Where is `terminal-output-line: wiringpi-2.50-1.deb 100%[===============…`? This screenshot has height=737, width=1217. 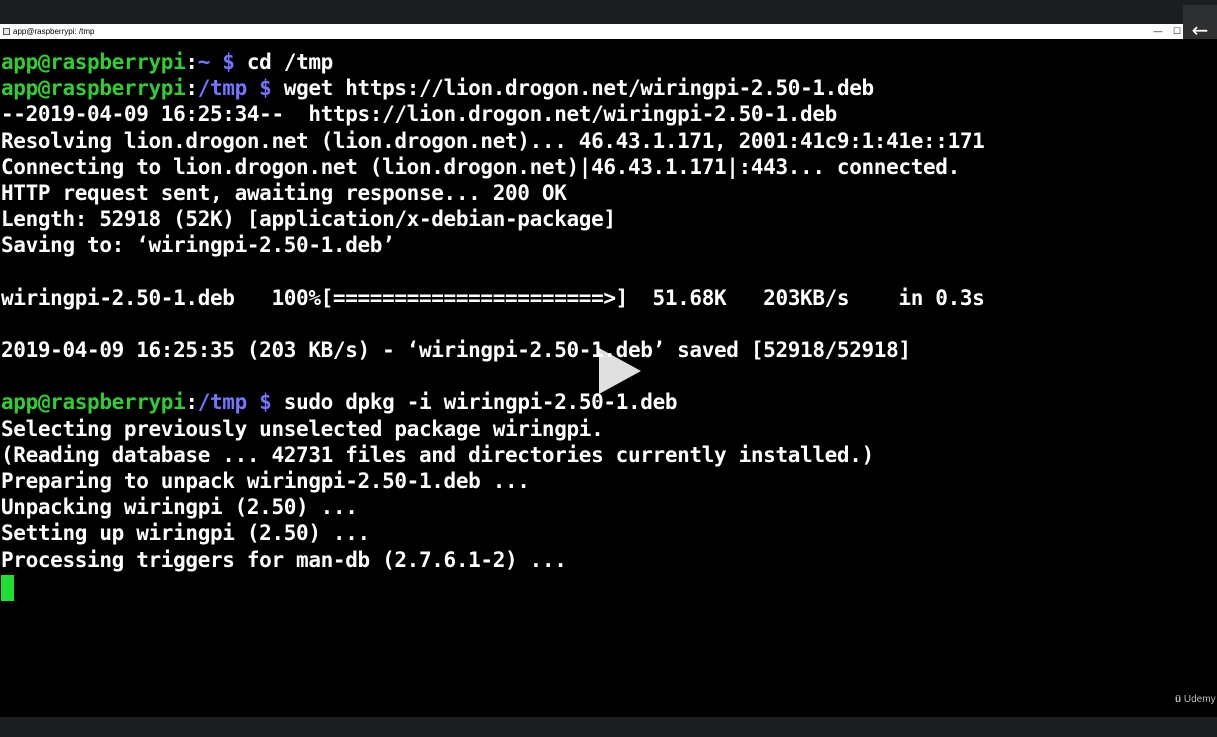
terminal-output-line: wiringpi-2.50-1.deb 100%[===============… is located at coordinates (493, 297).